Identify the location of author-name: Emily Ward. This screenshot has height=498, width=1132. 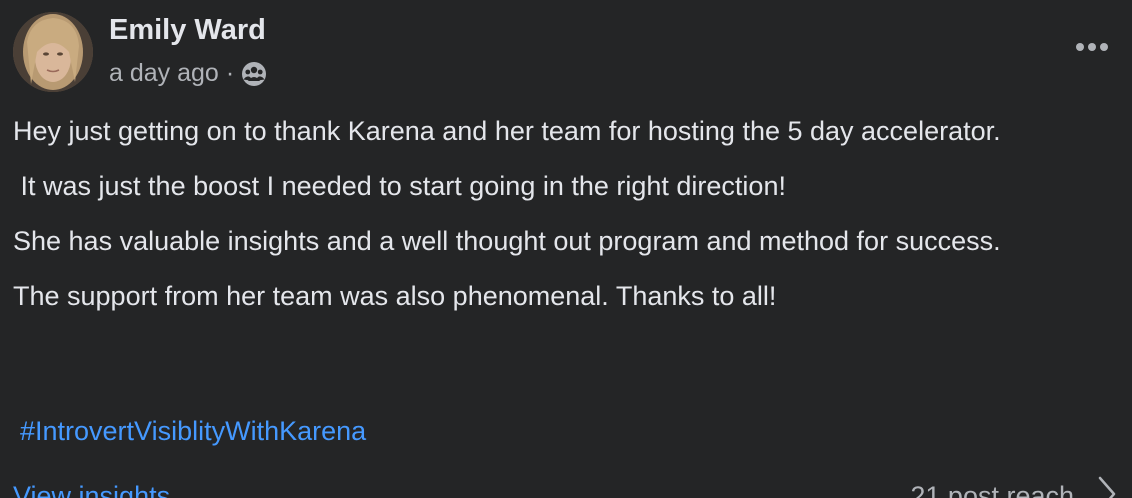
(187, 30).